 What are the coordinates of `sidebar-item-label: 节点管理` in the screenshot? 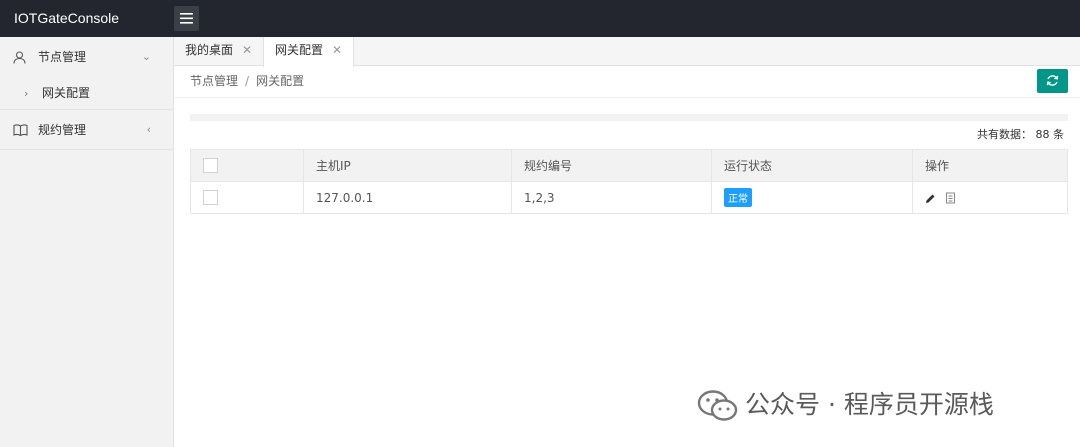 It's located at (62, 57).